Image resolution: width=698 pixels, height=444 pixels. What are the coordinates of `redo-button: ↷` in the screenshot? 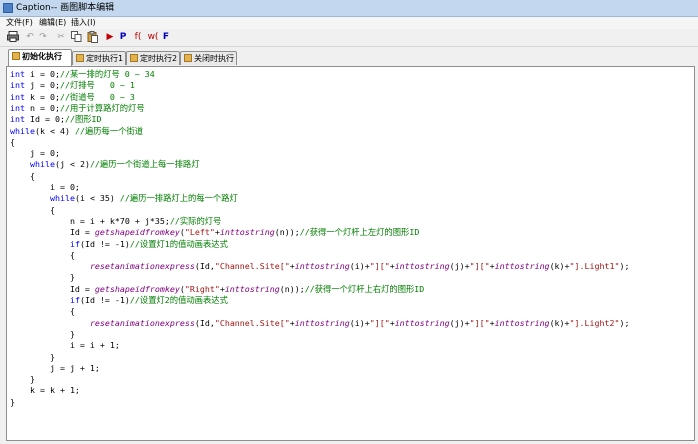 It's located at (43, 37).